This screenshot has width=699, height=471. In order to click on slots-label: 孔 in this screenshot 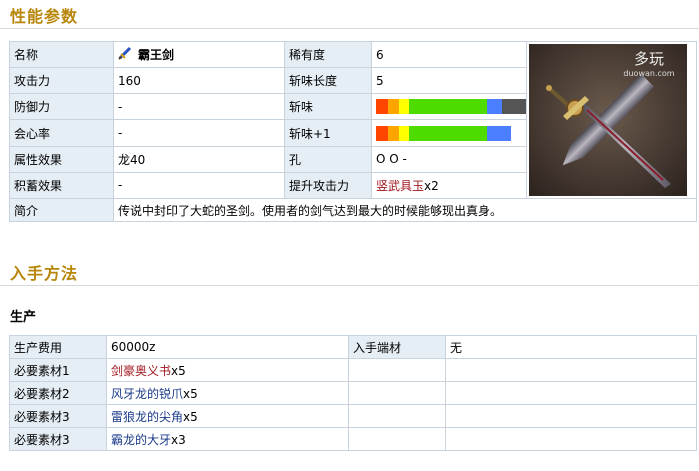, I will do `click(328, 159)`.